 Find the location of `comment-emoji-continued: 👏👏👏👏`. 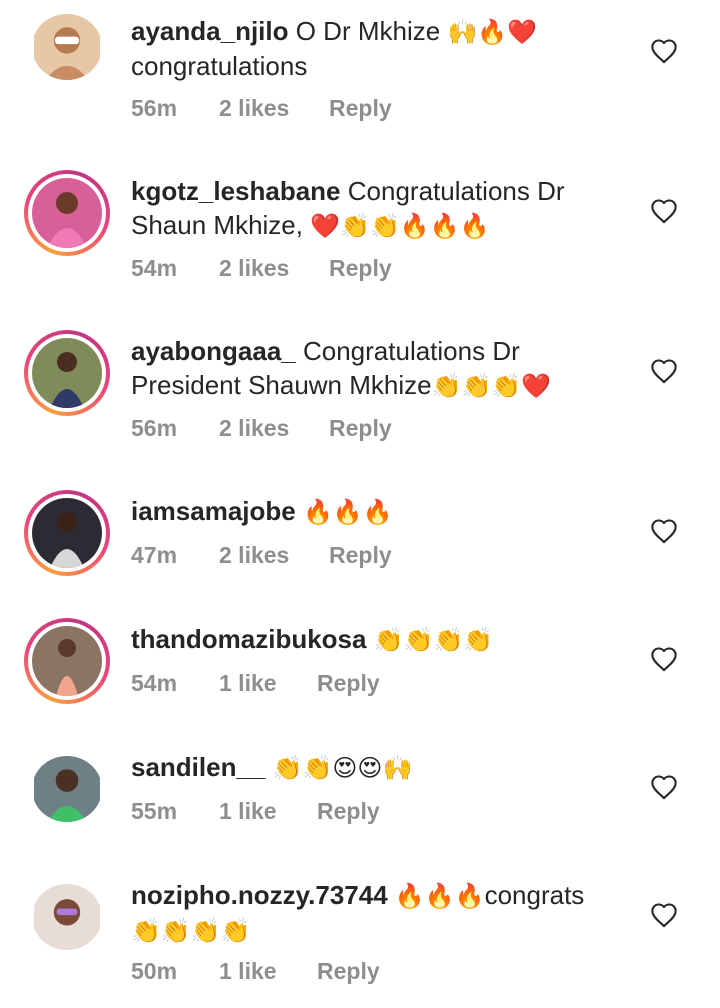

comment-emoji-continued: 👏👏👏👏 is located at coordinates (191, 931).